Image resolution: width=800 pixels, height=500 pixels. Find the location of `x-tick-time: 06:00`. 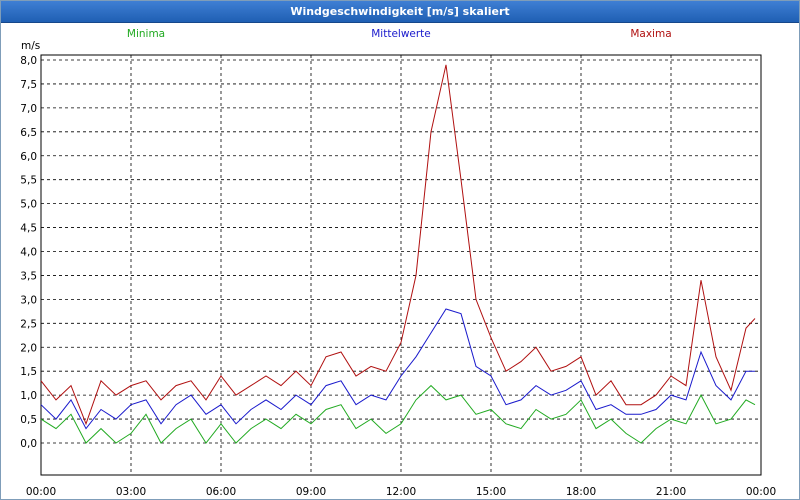

x-tick-time: 06:00 is located at coordinates (221, 492).